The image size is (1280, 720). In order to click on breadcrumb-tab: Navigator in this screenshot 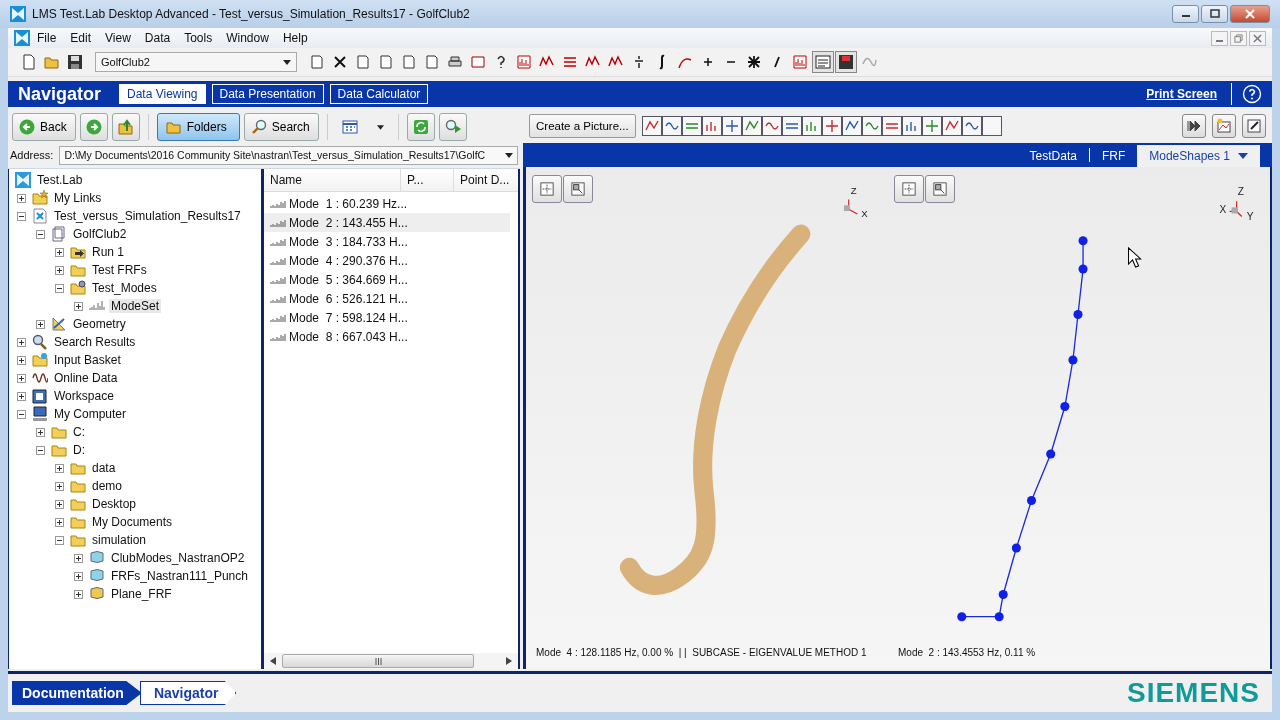, I will do `click(188, 693)`.